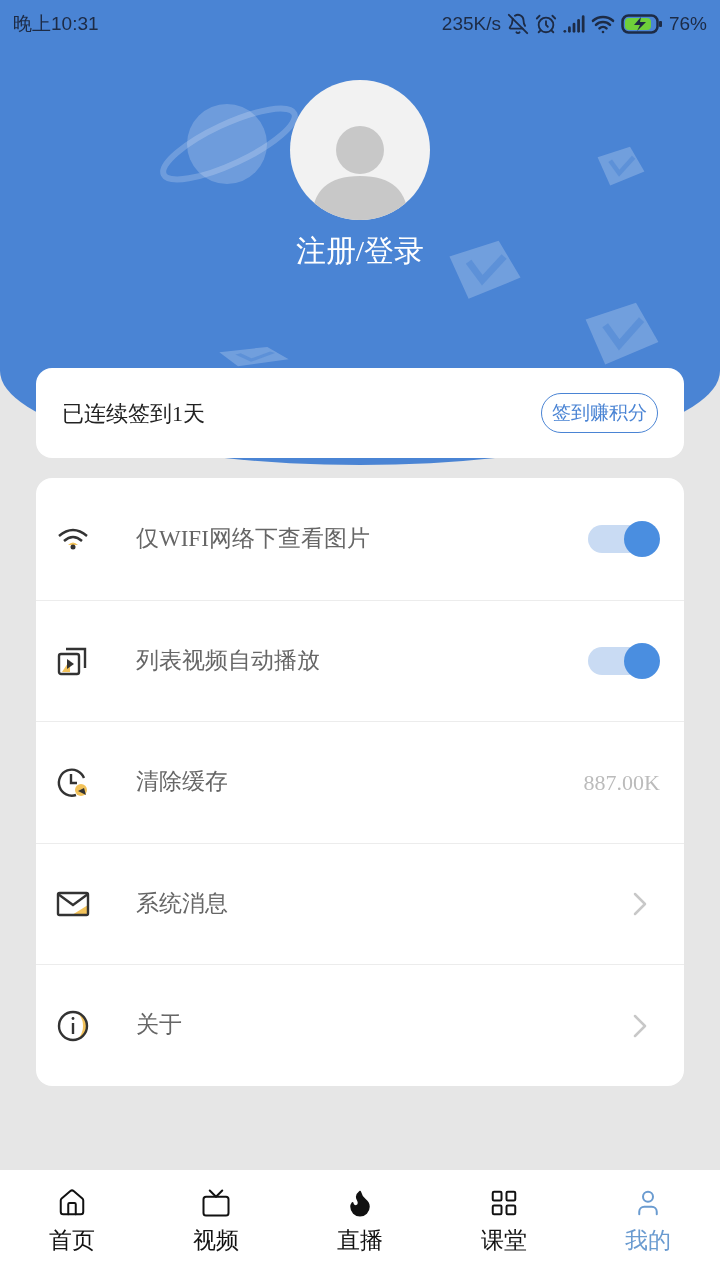 The height and width of the screenshot is (1280, 720). Describe the element at coordinates (517, 24) in the screenshot. I see `bell-off-icon` at that location.